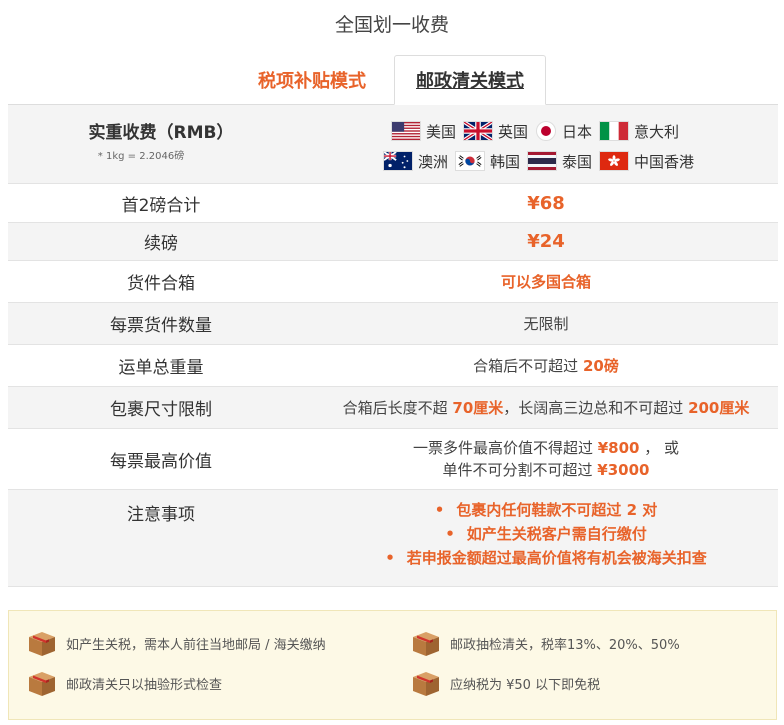 The height and width of the screenshot is (725, 784). I want to click on thailand-flag-icon, so click(542, 161).